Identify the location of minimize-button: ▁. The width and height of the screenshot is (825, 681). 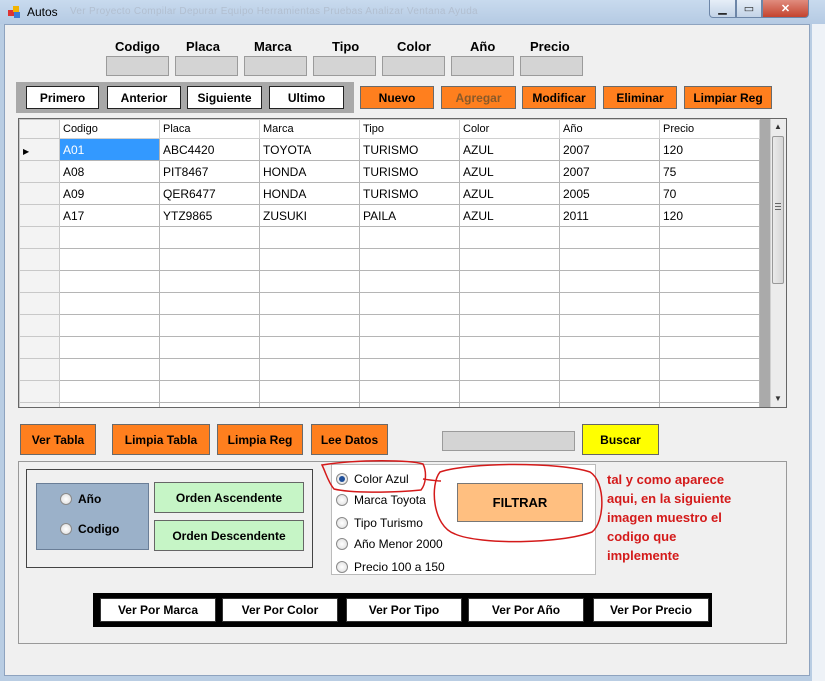
(722, 9).